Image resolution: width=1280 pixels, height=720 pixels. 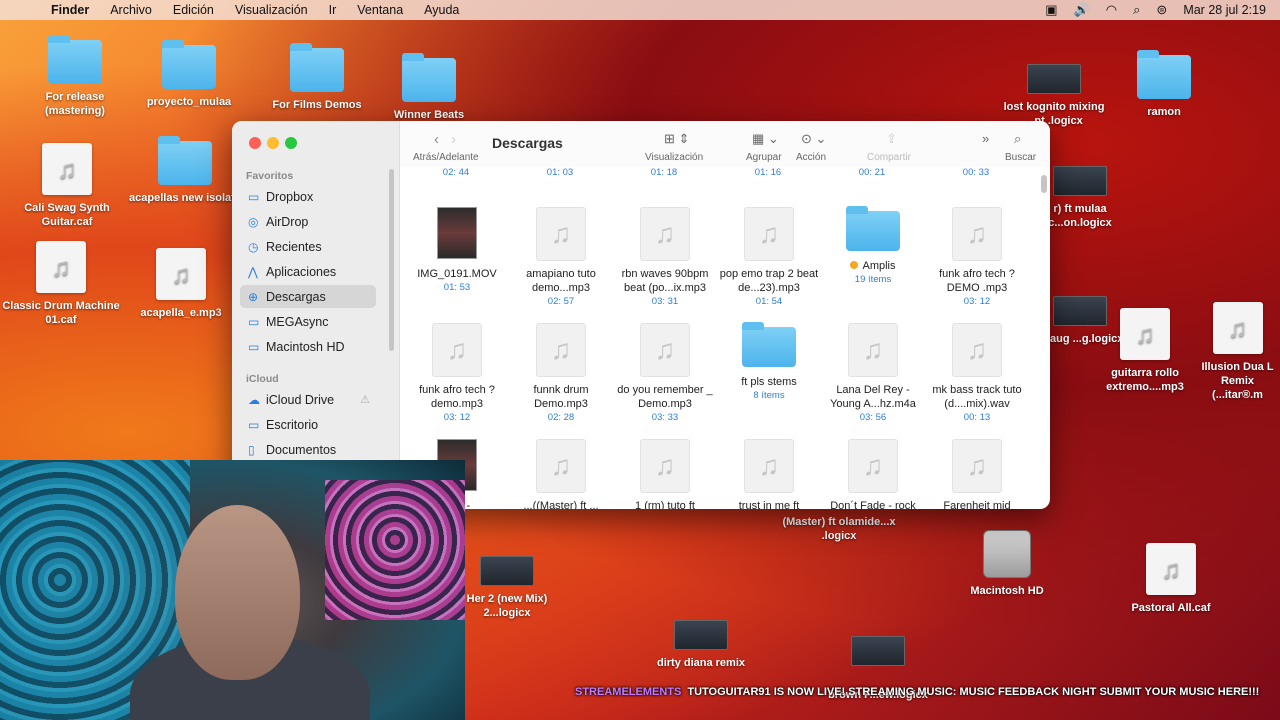 I want to click on desktop-folder: Winner Beats, so click(x=429, y=87).